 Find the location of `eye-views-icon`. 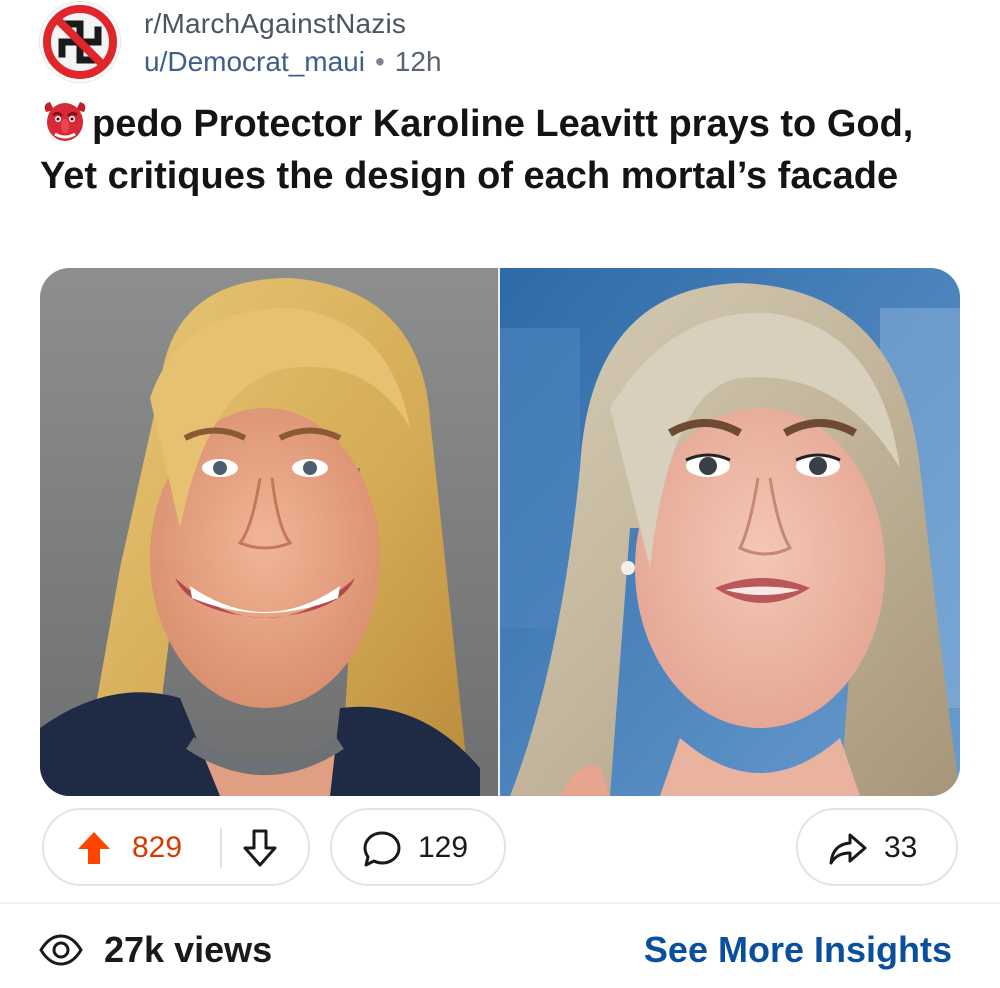

eye-views-icon is located at coordinates (61, 950).